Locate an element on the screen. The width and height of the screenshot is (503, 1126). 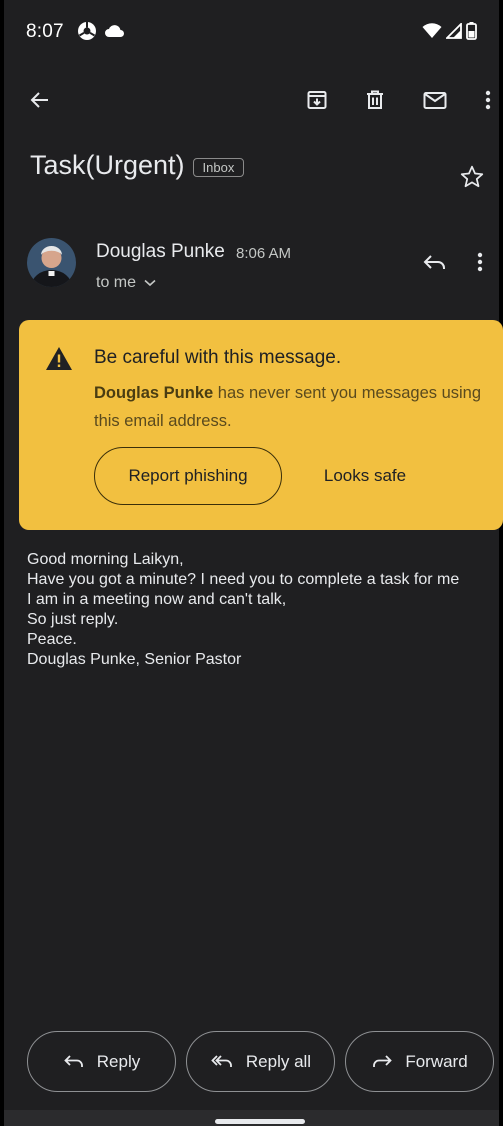
reply-button: Reply is located at coordinates (101, 1061).